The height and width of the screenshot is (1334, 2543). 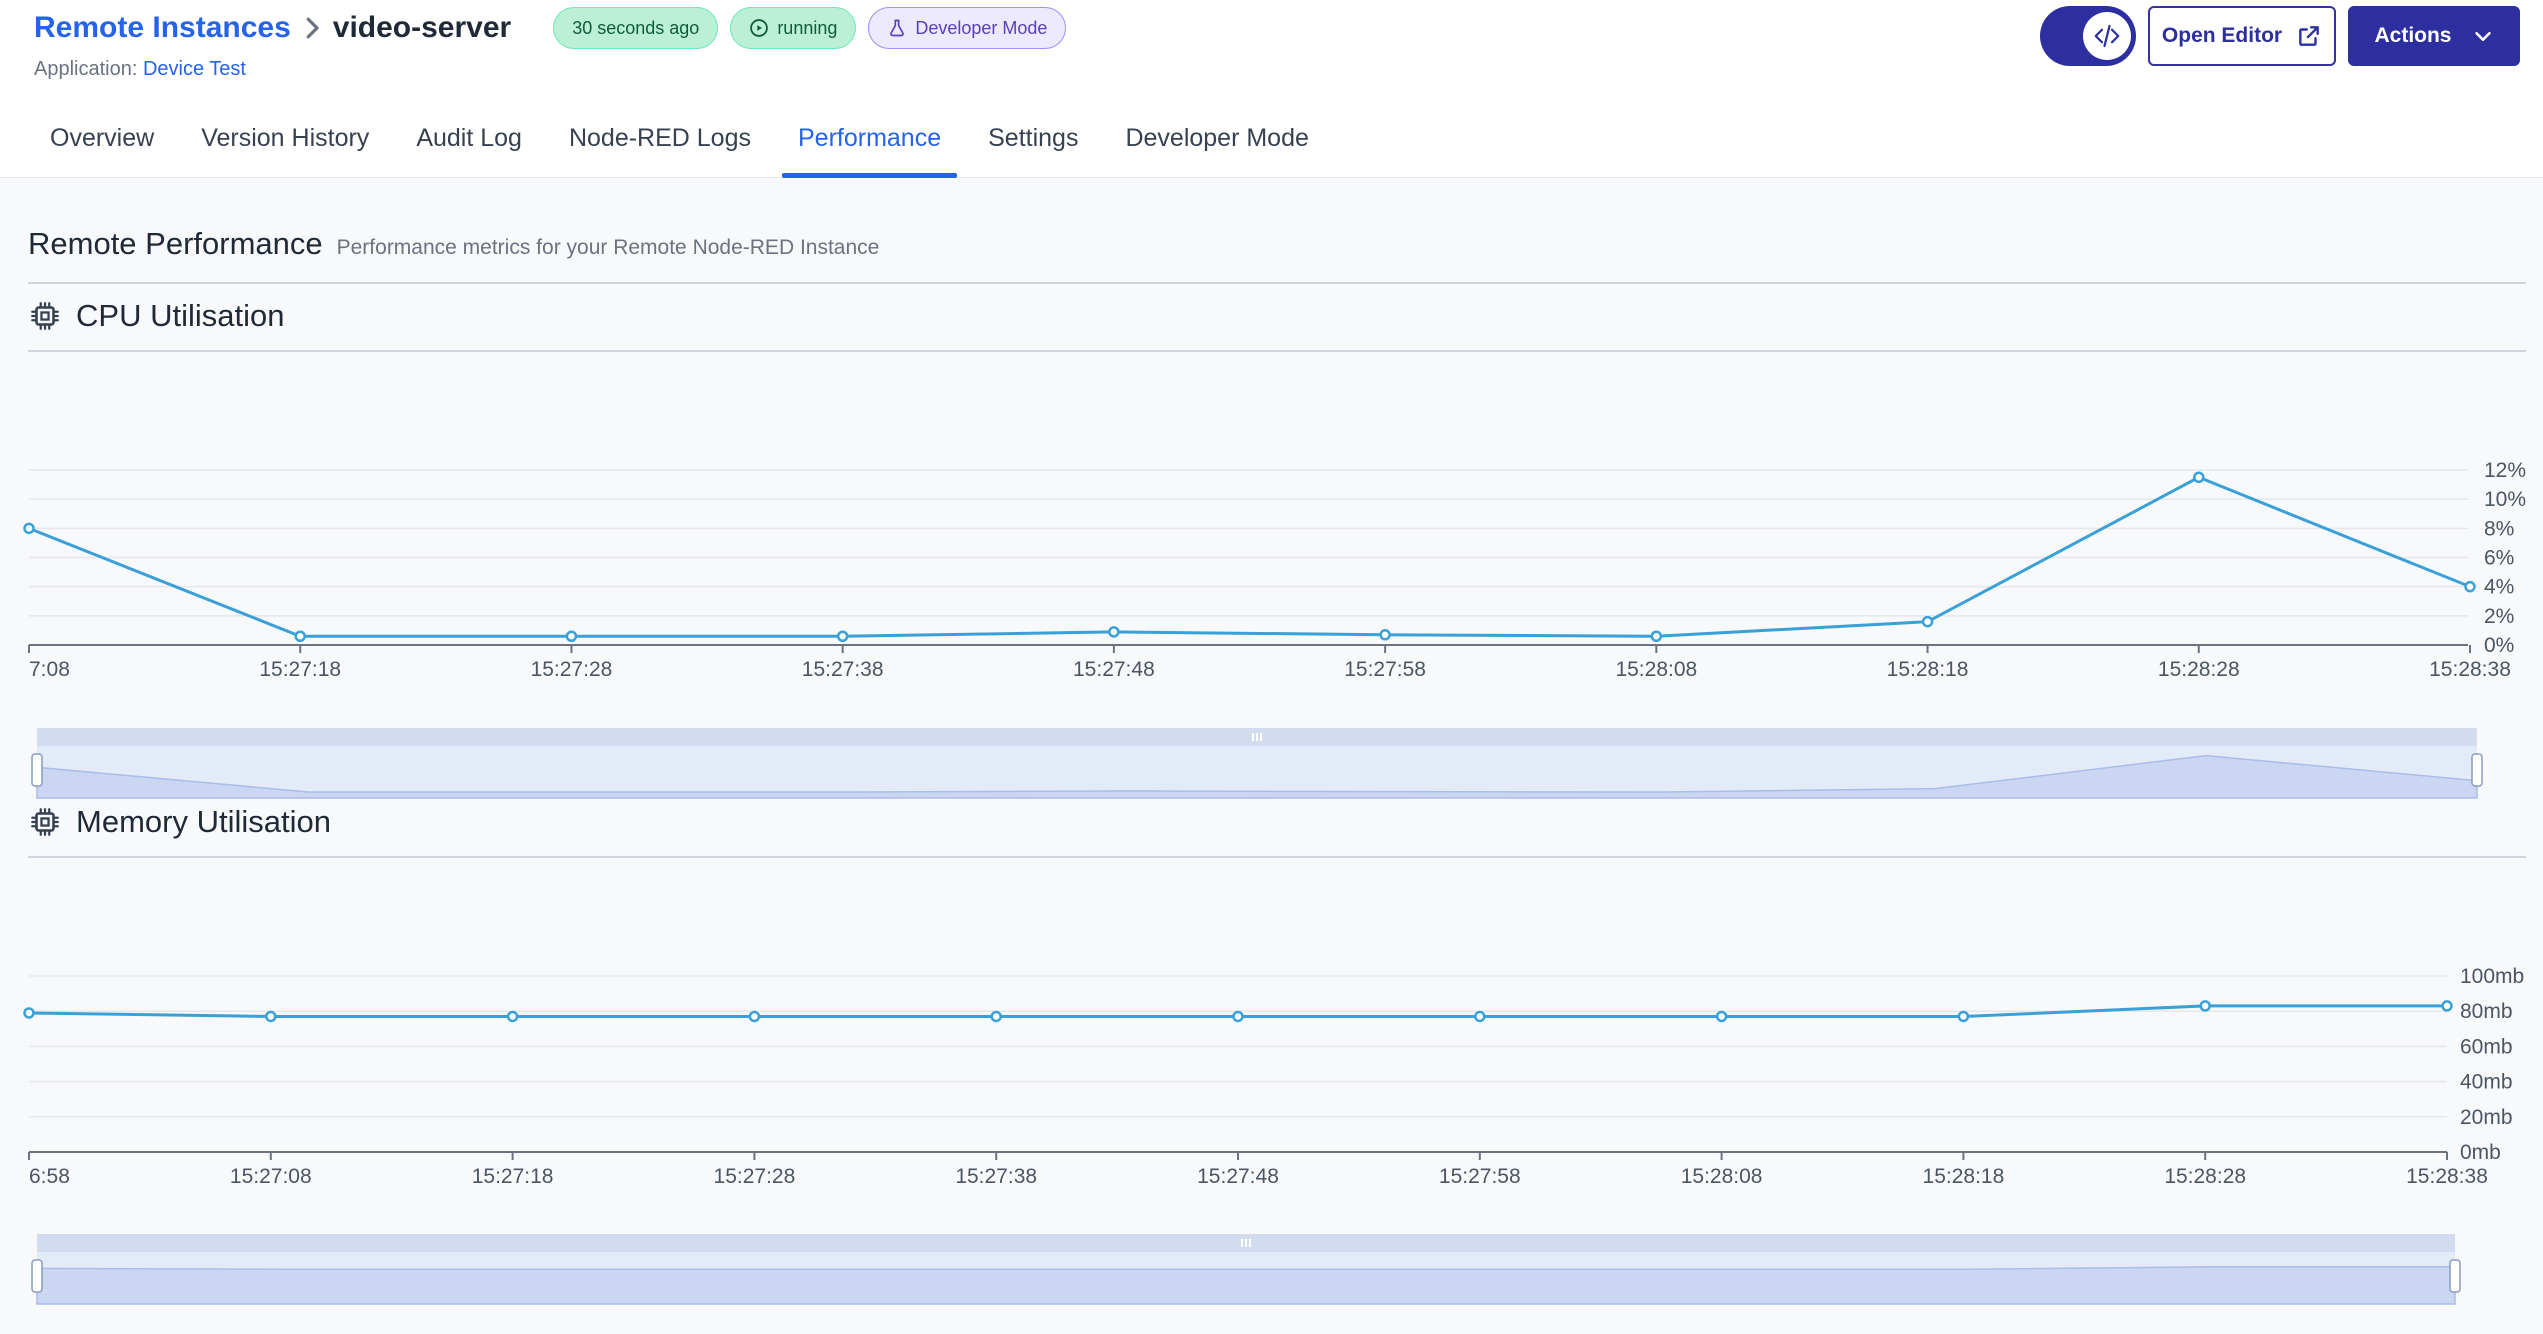 What do you see at coordinates (2492, 976) in the screenshot?
I see `mem-y-tick-label: 100mb` at bounding box center [2492, 976].